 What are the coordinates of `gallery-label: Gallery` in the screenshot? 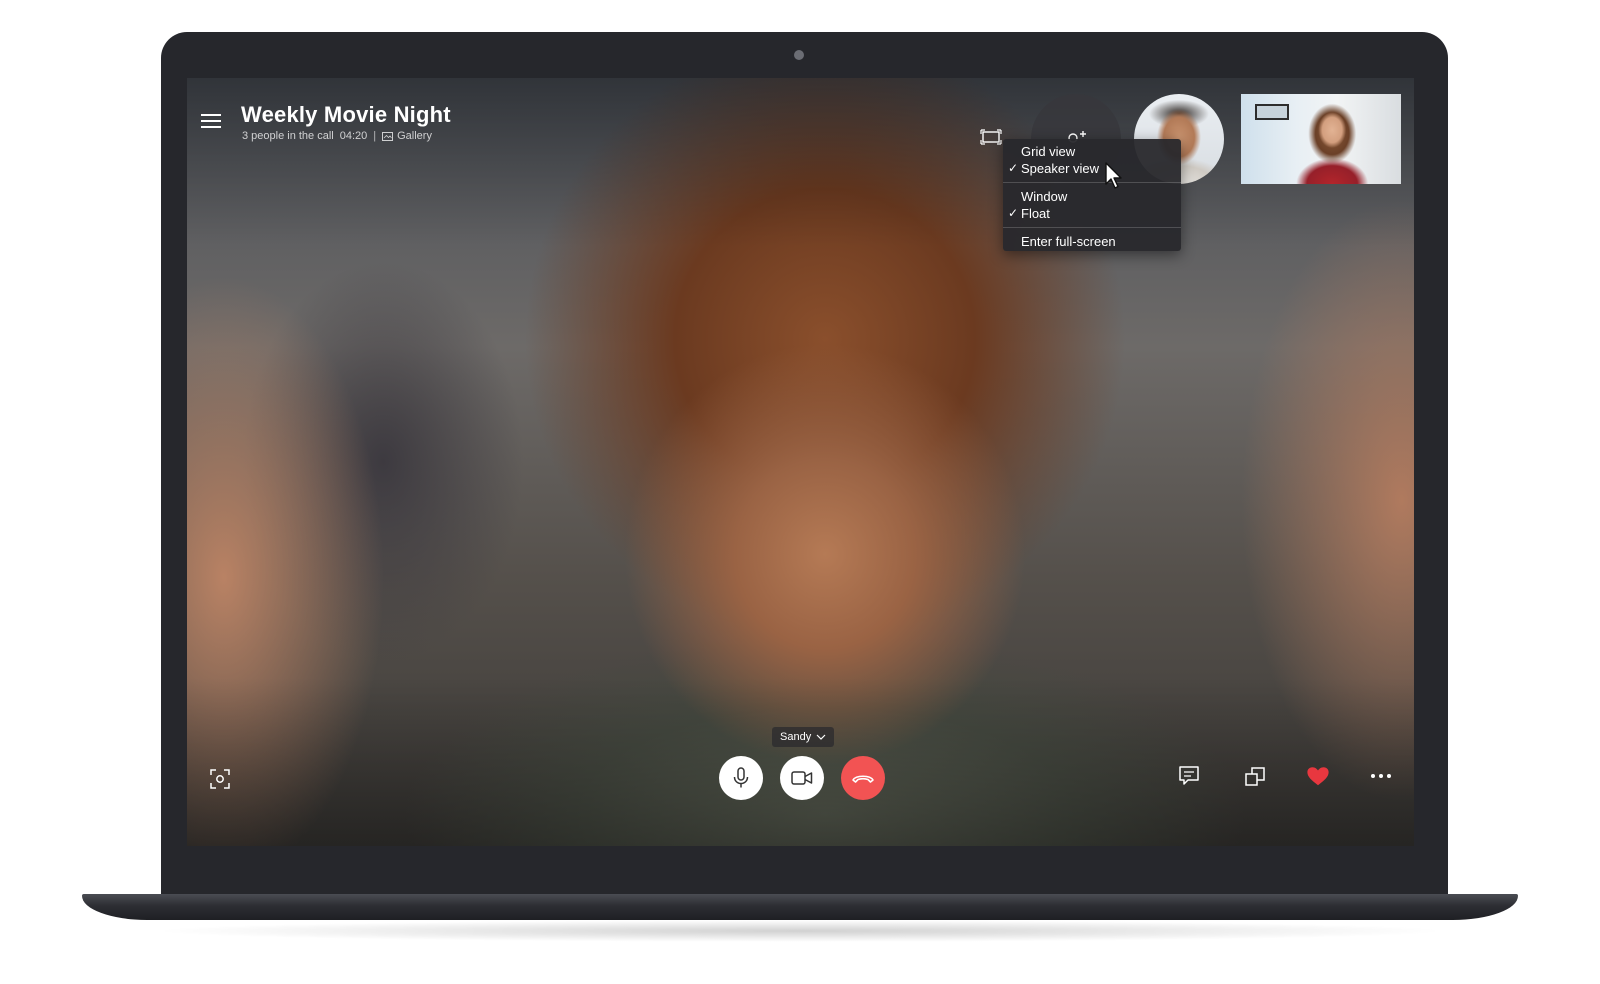 It's located at (414, 136).